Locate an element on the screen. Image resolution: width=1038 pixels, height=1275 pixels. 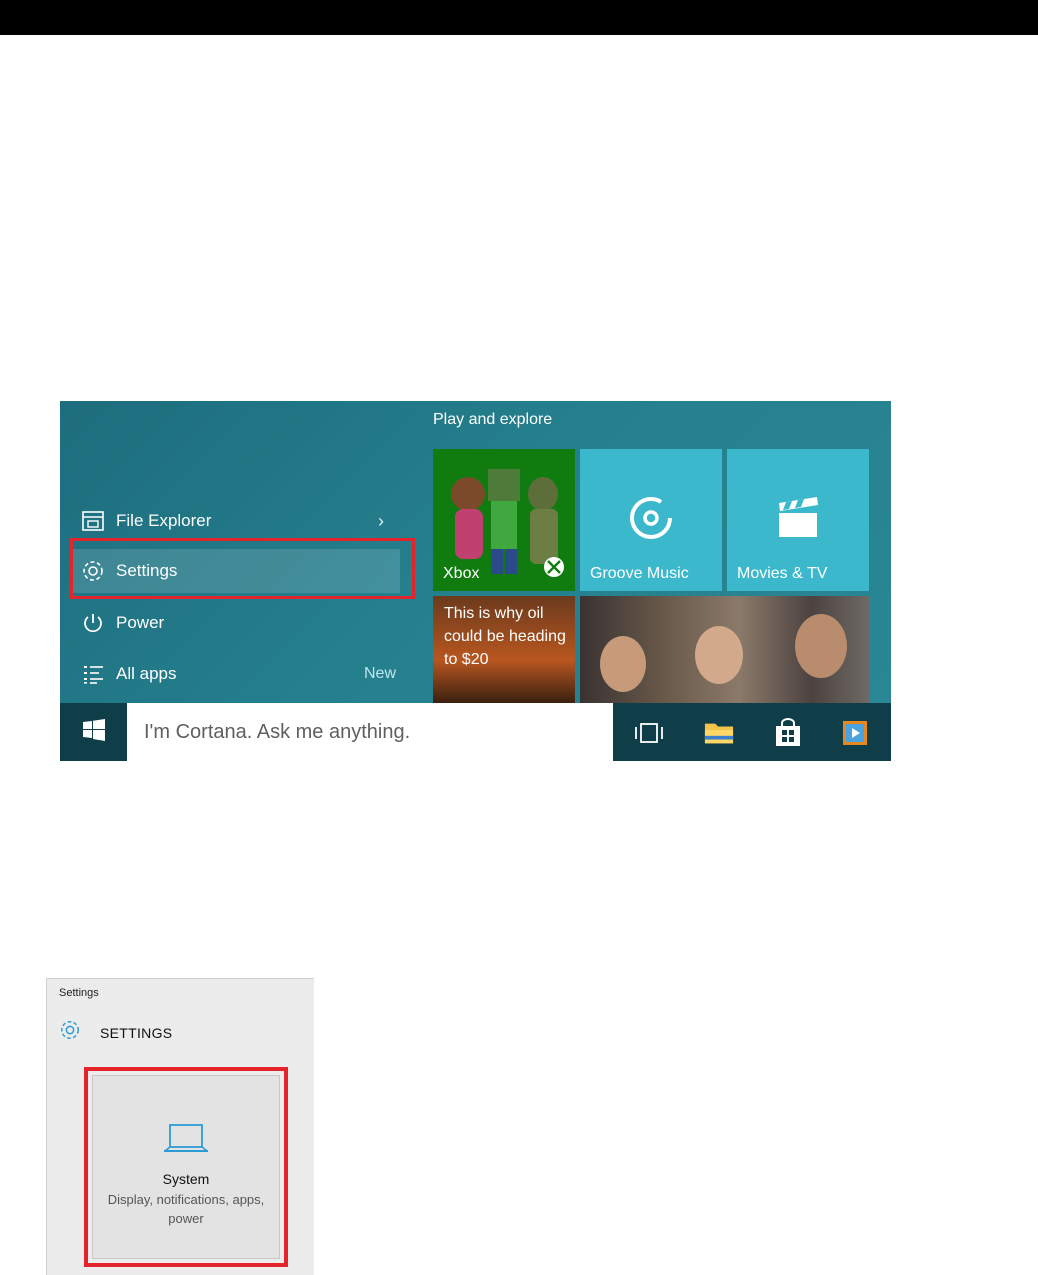
media-player-icon is located at coordinates (855, 733).